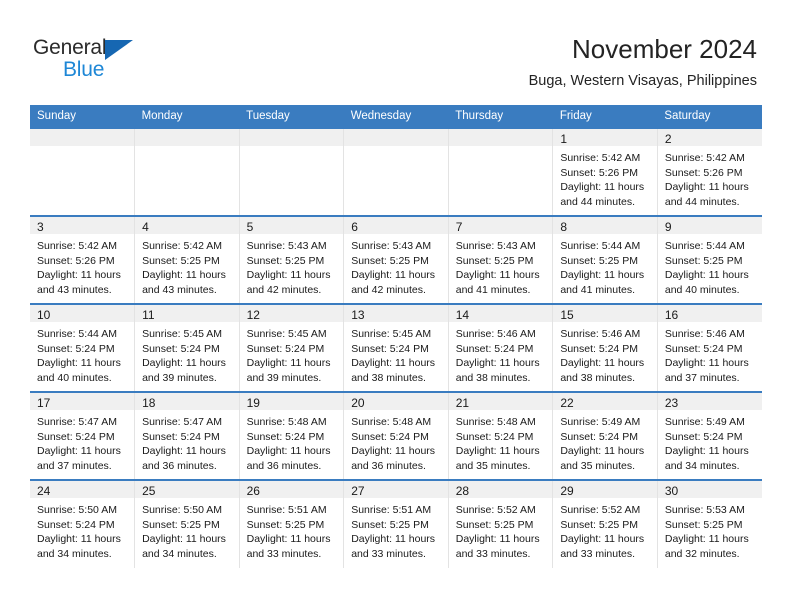  I want to click on day-number: 14, so click(462, 315).